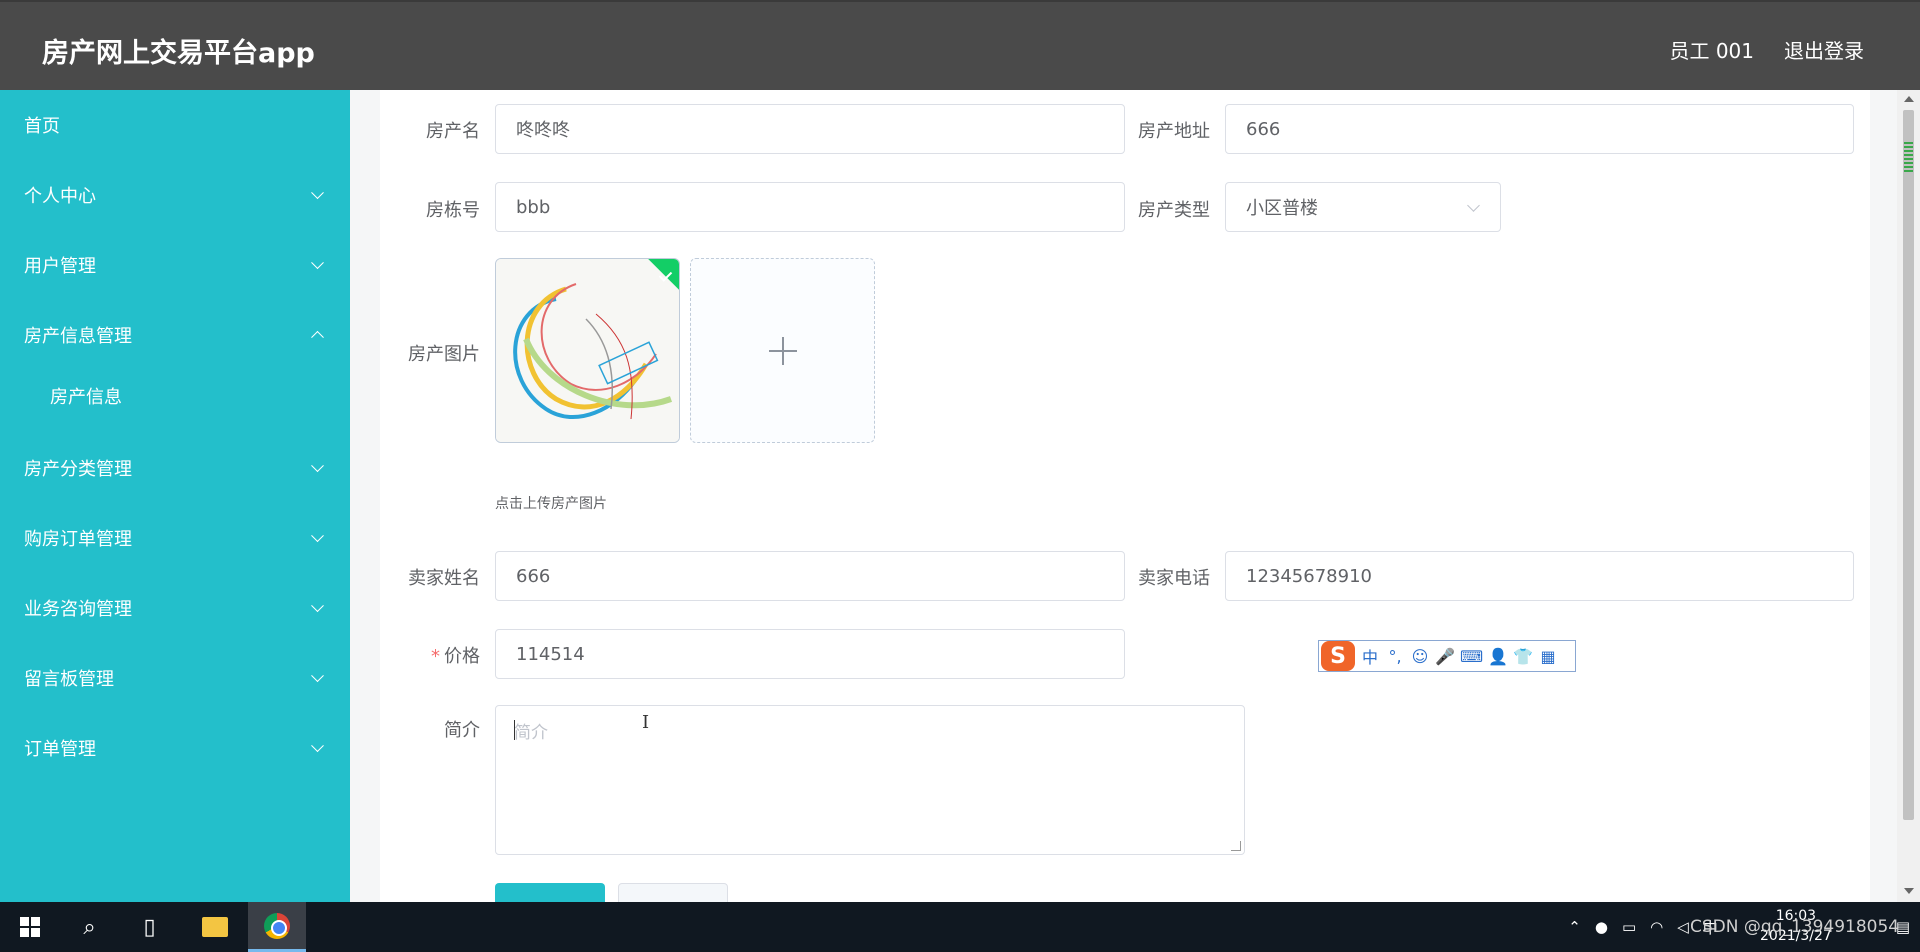  Describe the element at coordinates (214, 927) in the screenshot. I see `file-explorer-icon` at that location.